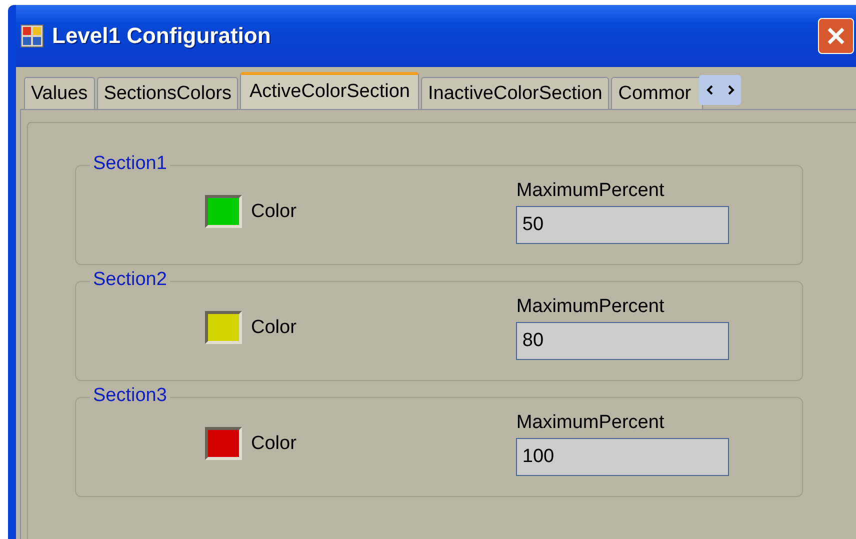 The height and width of the screenshot is (539, 856). What do you see at coordinates (623, 341) in the screenshot?
I see `maximum-percent-field: 80` at bounding box center [623, 341].